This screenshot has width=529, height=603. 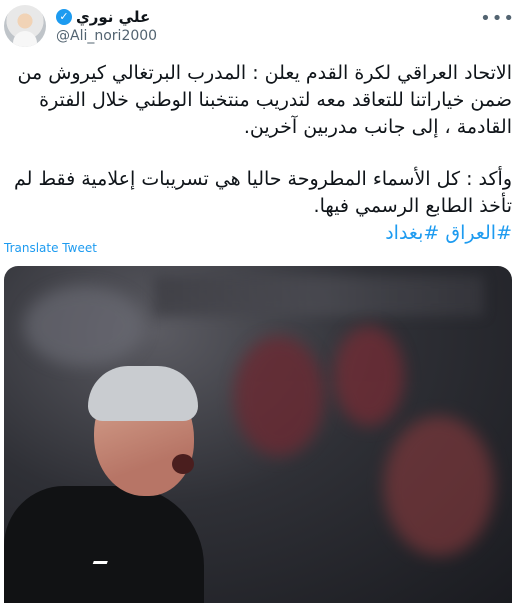 What do you see at coordinates (264, 26) in the screenshot?
I see `tweet-header: علي نوري ✓ @Ali_nori2000 •••` at bounding box center [264, 26].